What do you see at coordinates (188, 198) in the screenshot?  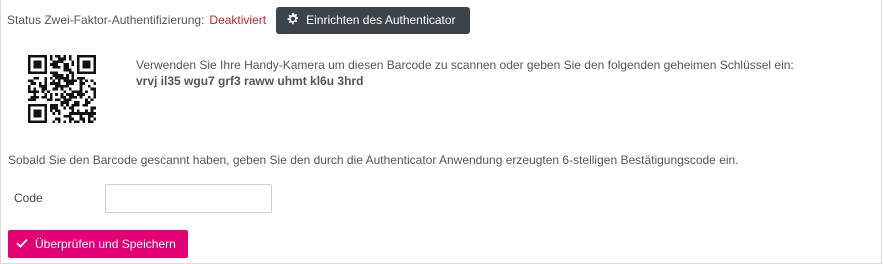 I see `code-input` at bounding box center [188, 198].